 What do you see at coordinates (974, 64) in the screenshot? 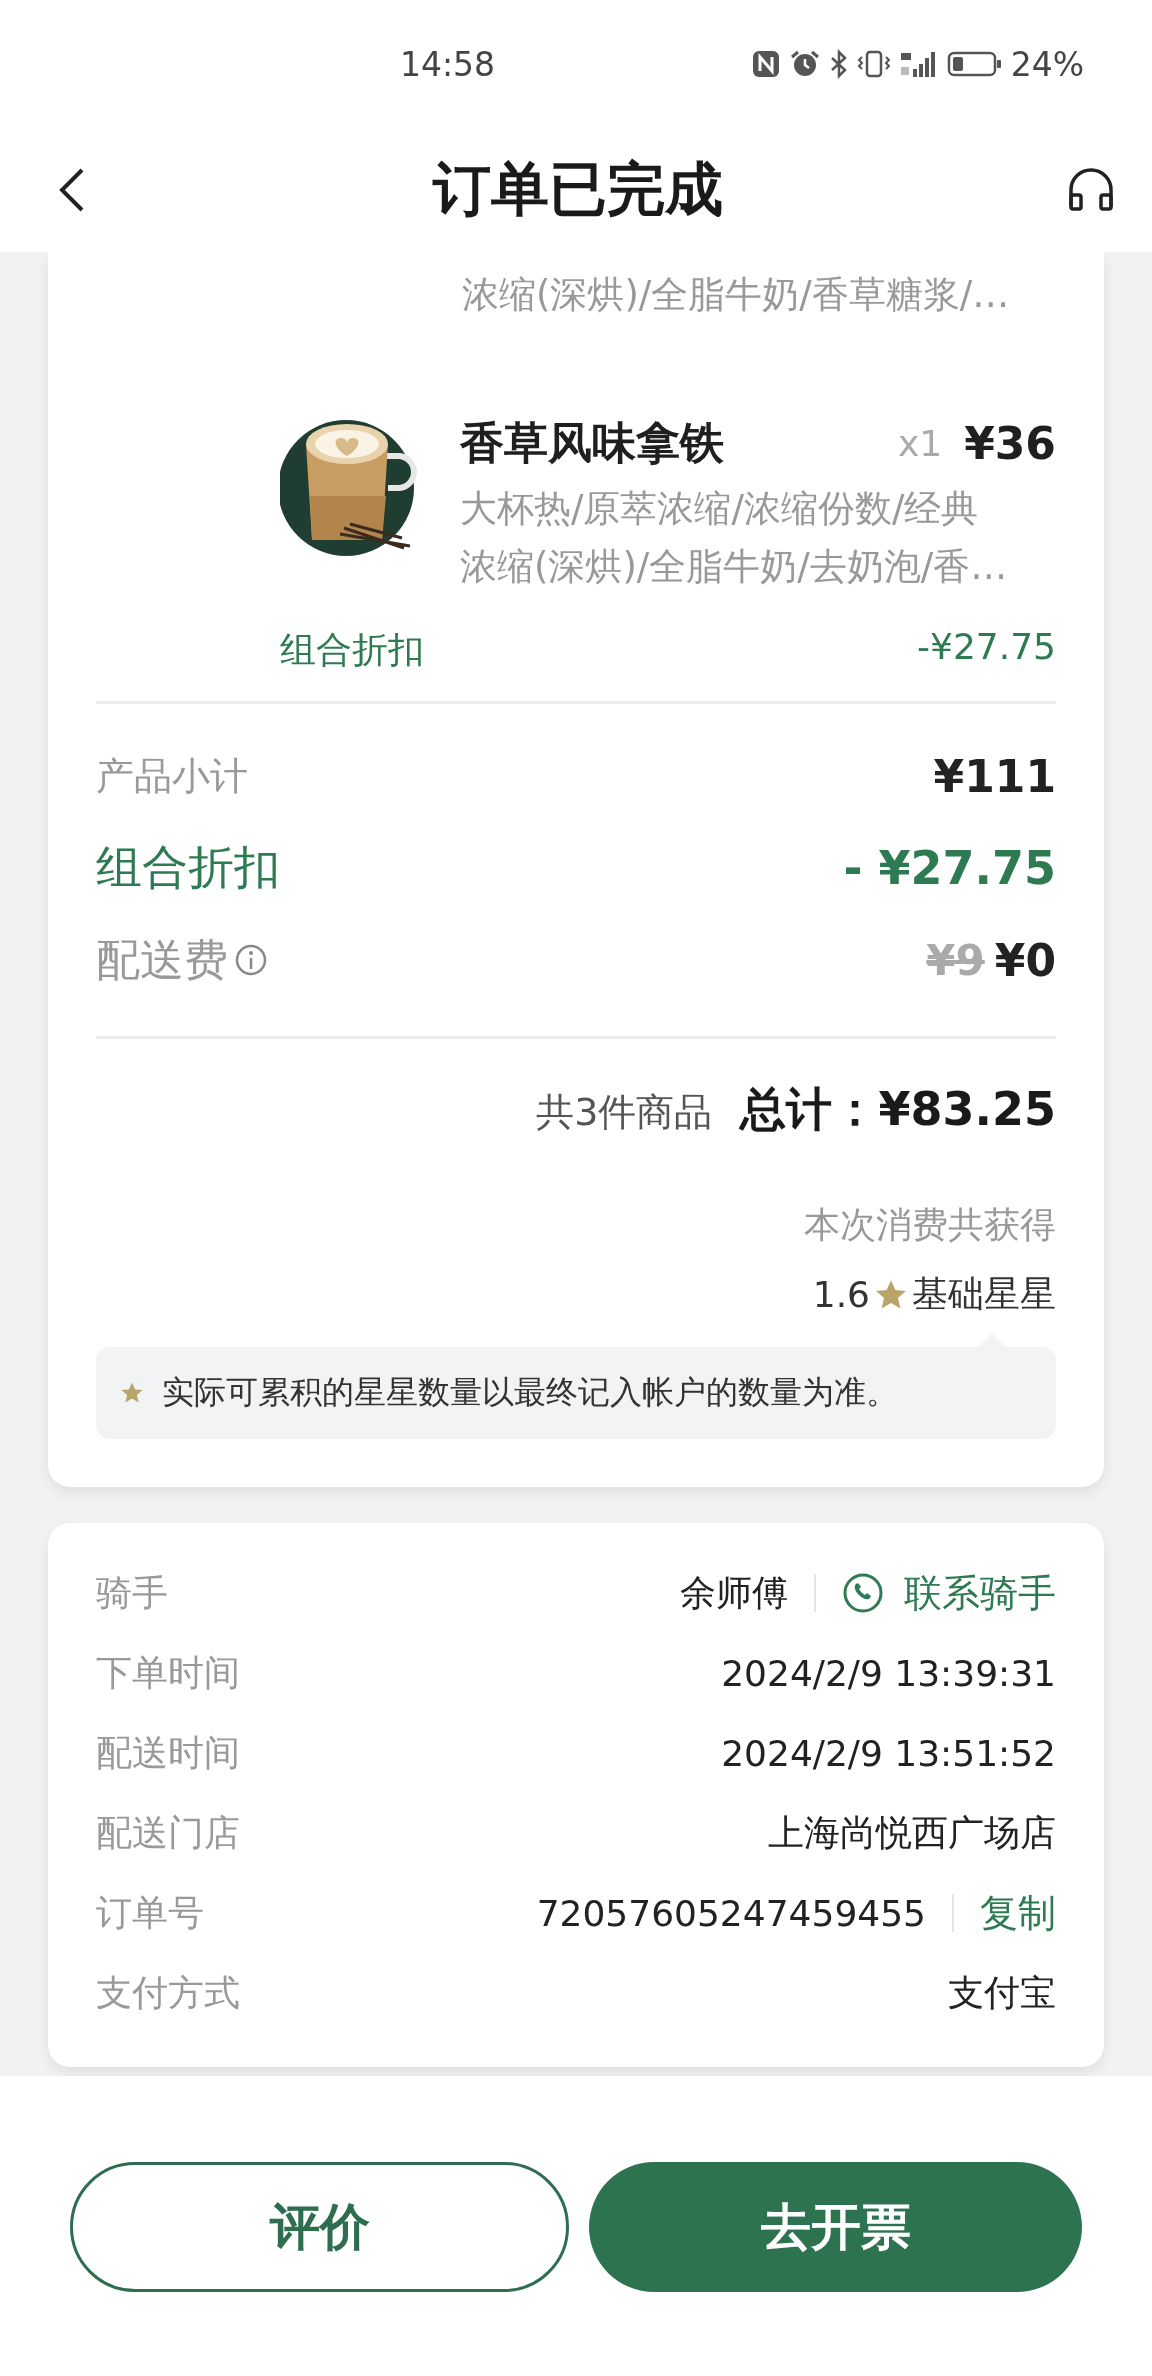
I see `battery-icon` at bounding box center [974, 64].